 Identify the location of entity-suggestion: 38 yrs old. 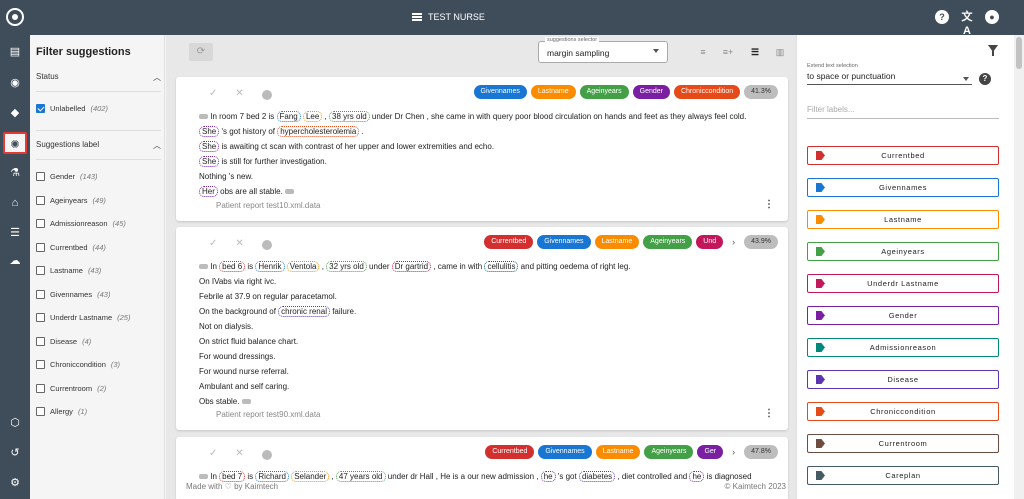
(349, 116).